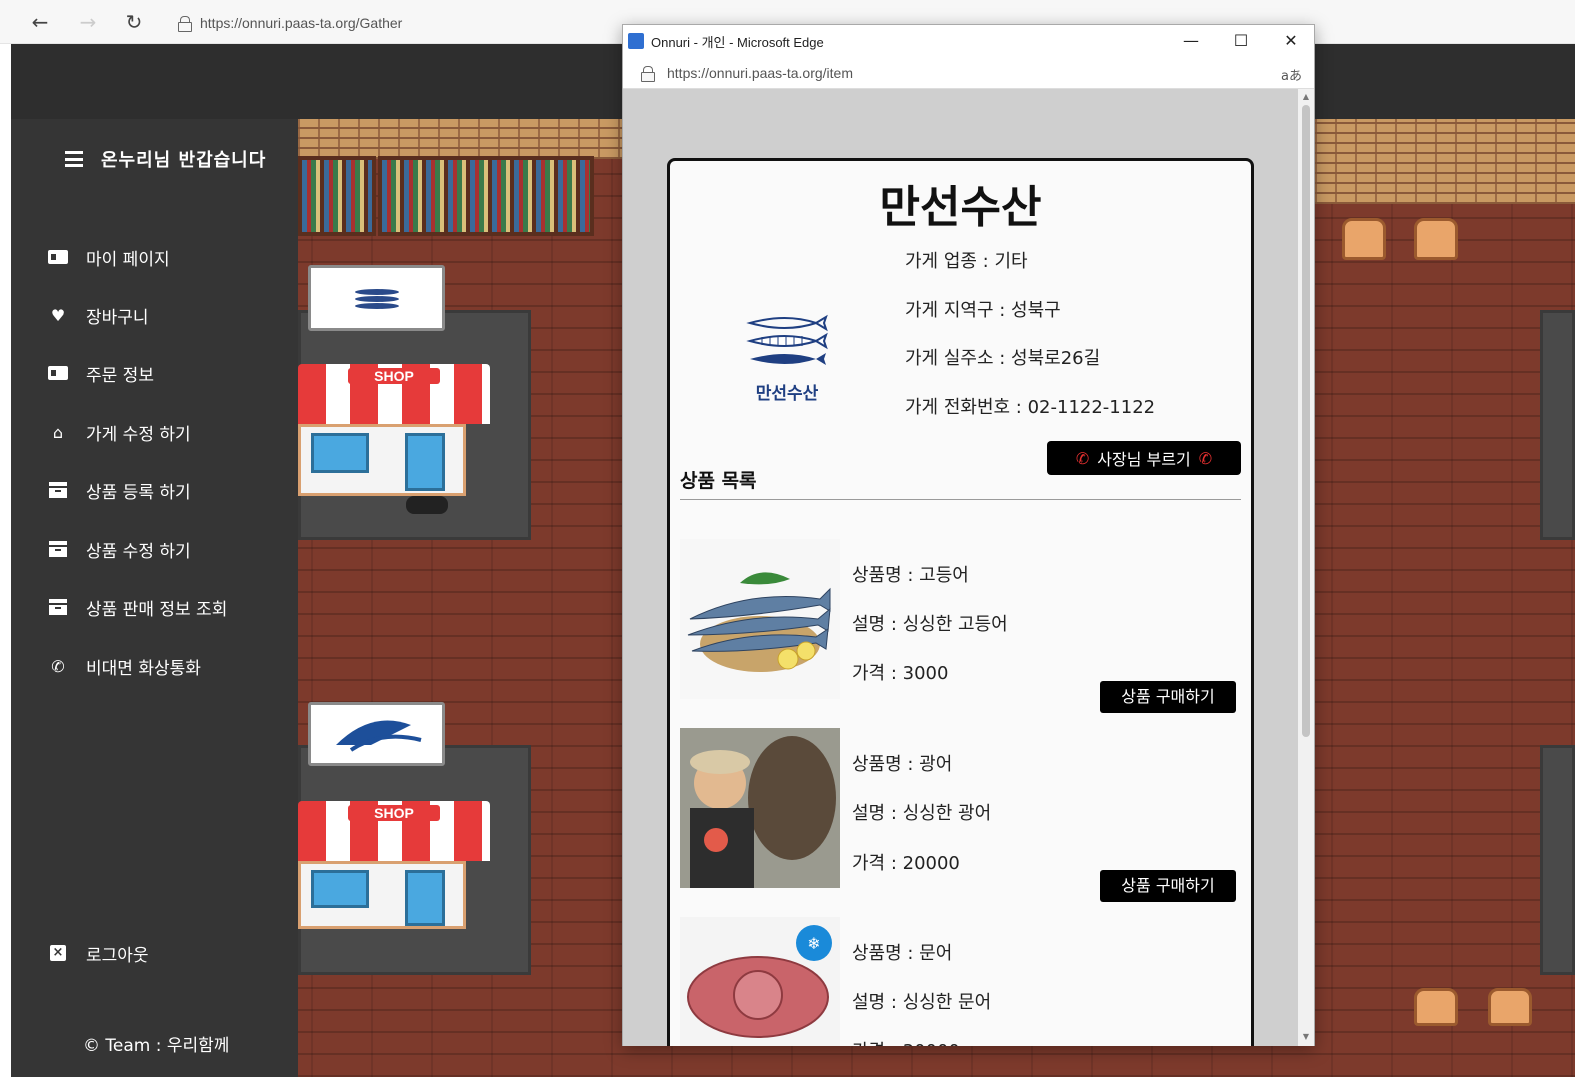 The width and height of the screenshot is (1575, 1077). What do you see at coordinates (960, 499) in the screenshot?
I see `divider` at bounding box center [960, 499].